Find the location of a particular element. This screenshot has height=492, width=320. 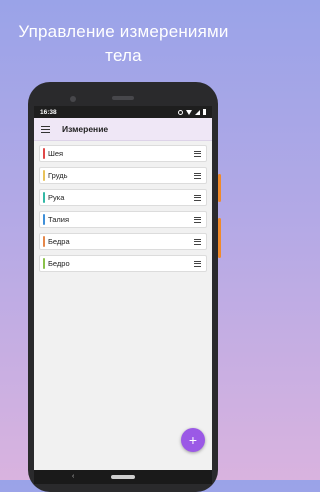

list-item-label: Грудь is located at coordinates (58, 175).